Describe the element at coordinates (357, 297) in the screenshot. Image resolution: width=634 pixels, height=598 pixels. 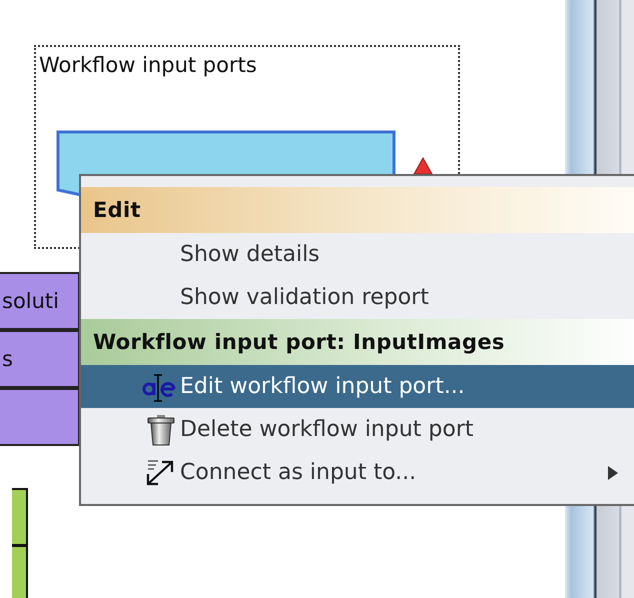
I see `menu-item: Show validation report` at that location.